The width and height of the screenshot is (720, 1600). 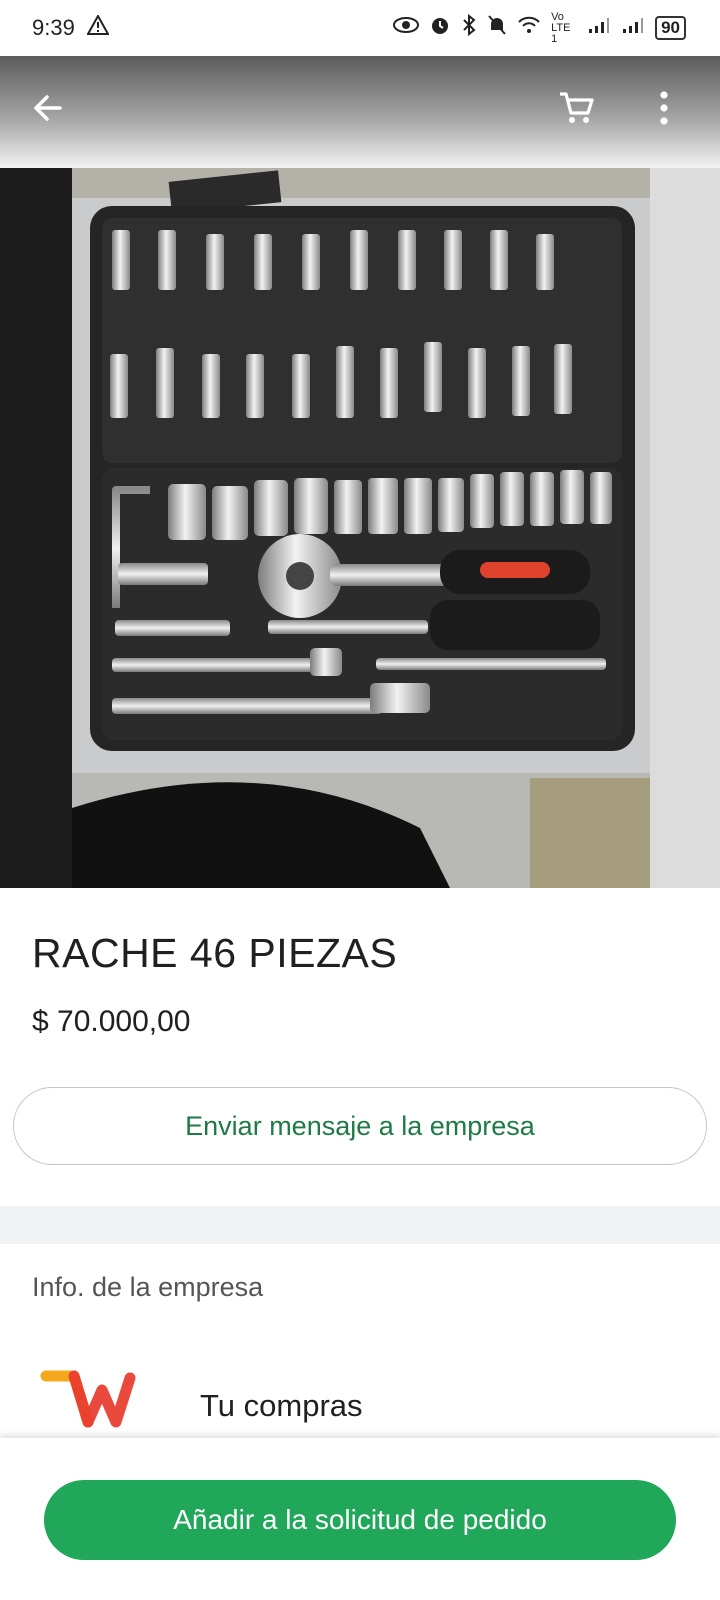 I want to click on alarm-icon, so click(x=440, y=28).